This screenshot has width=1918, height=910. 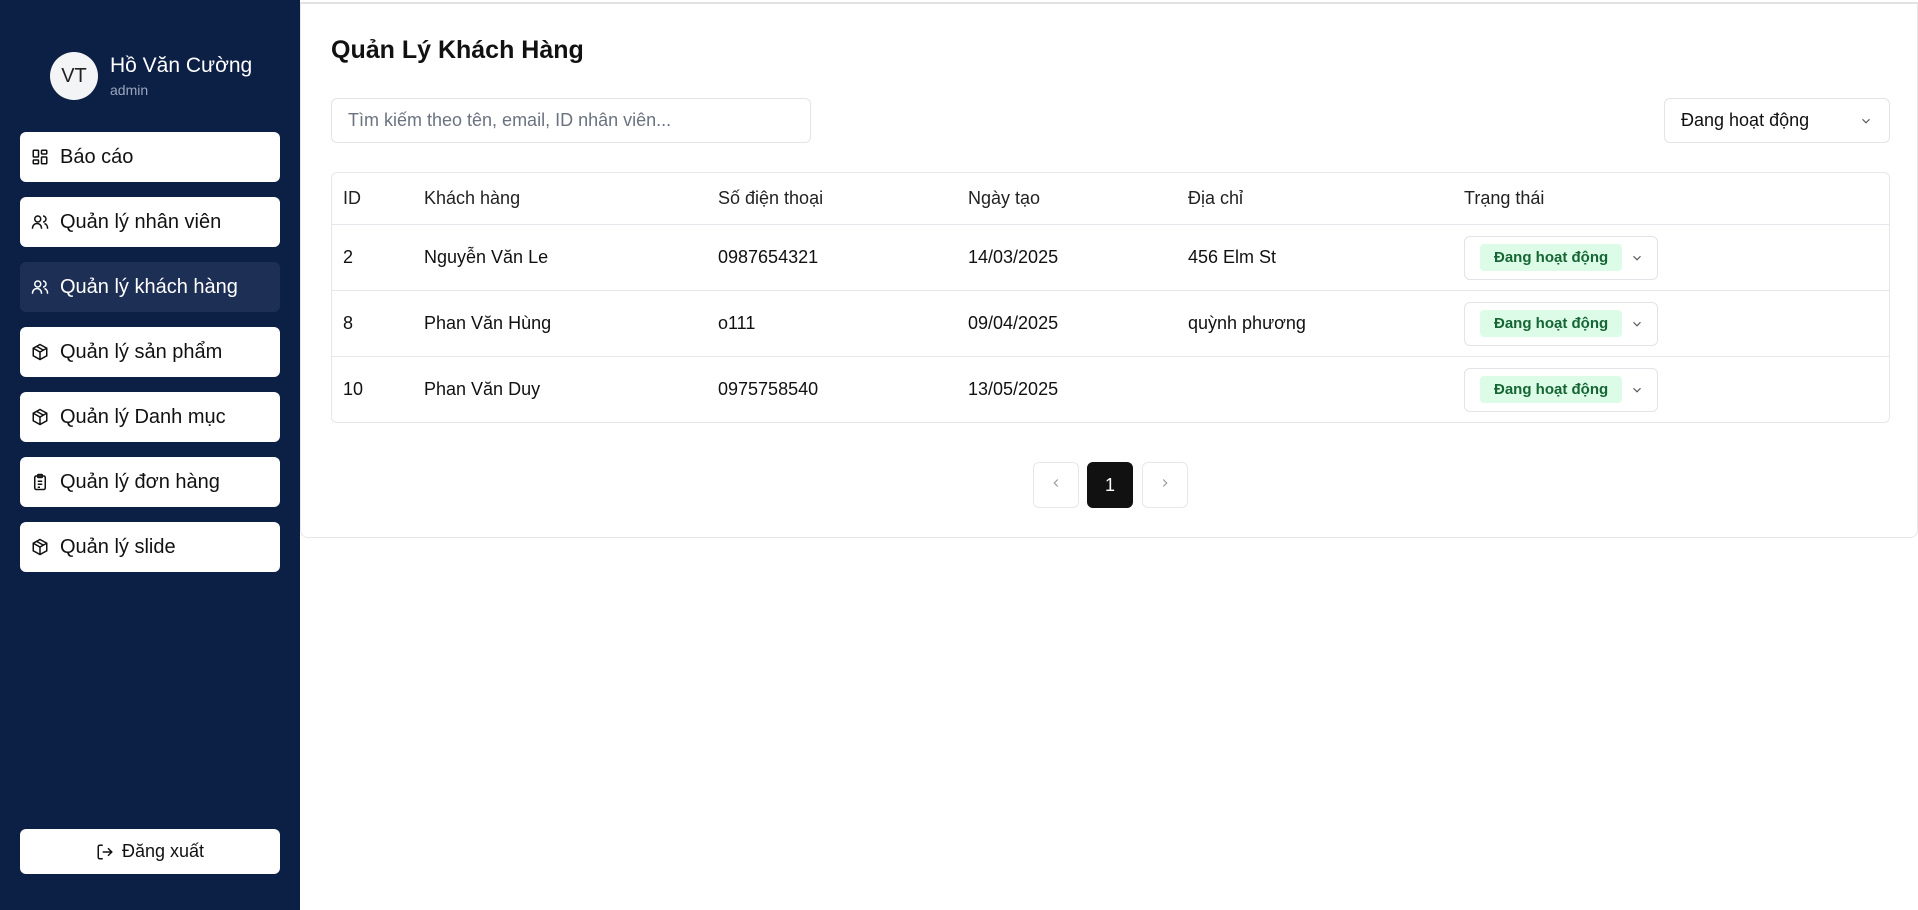 What do you see at coordinates (1232, 257) in the screenshot?
I see `cell-address: 456 Elm St` at bounding box center [1232, 257].